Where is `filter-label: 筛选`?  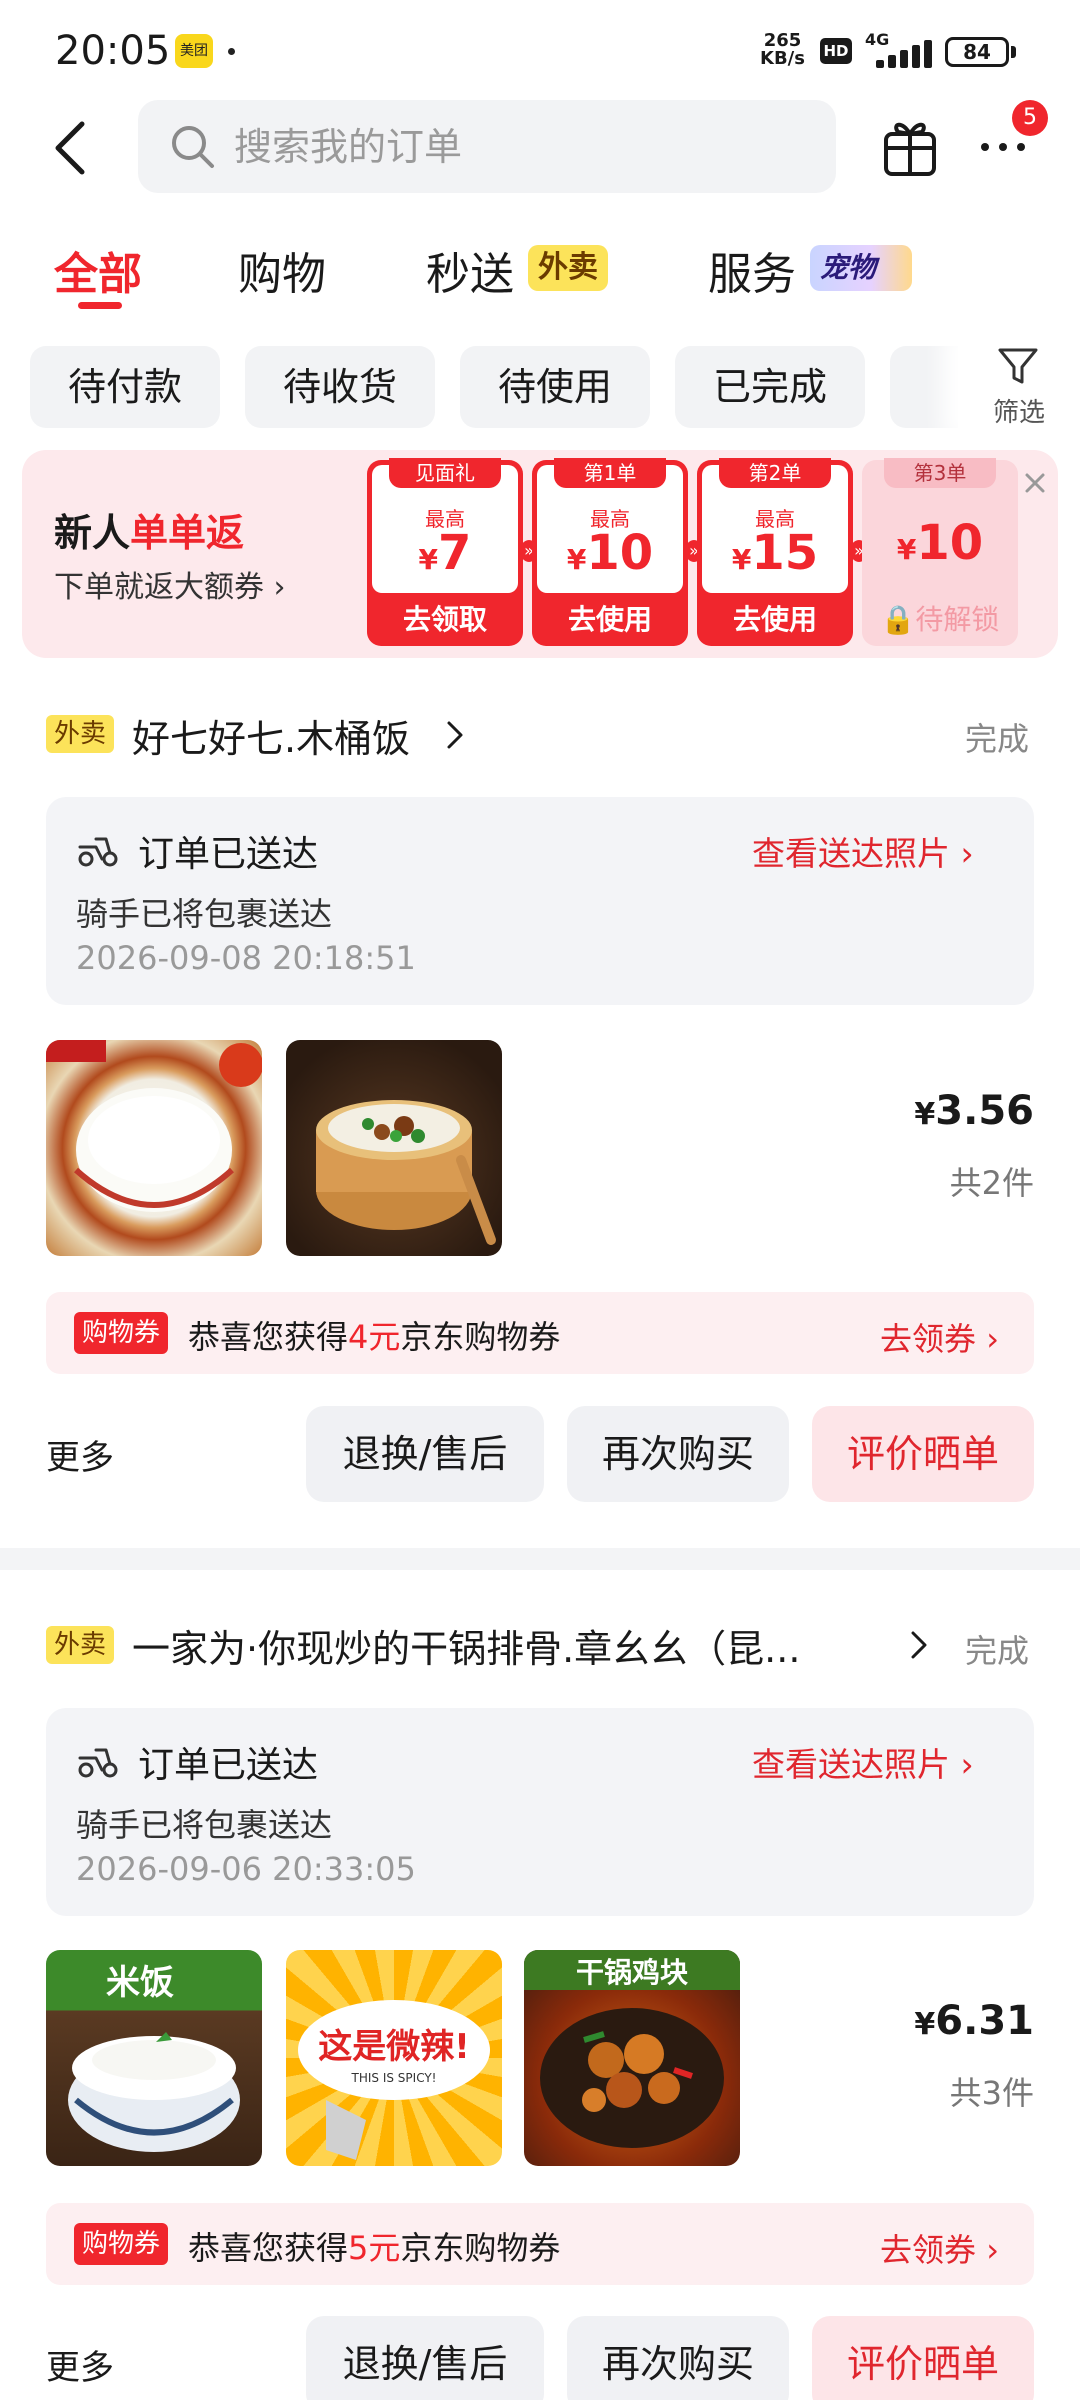 filter-label: 筛选 is located at coordinates (1018, 413).